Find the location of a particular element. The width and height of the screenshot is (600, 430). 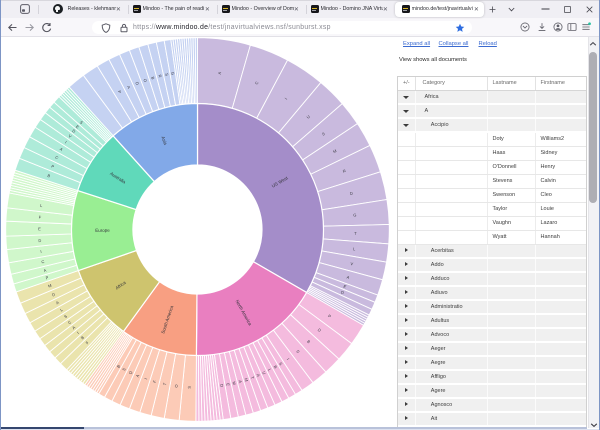

svg-text: D is located at coordinates (39, 240).